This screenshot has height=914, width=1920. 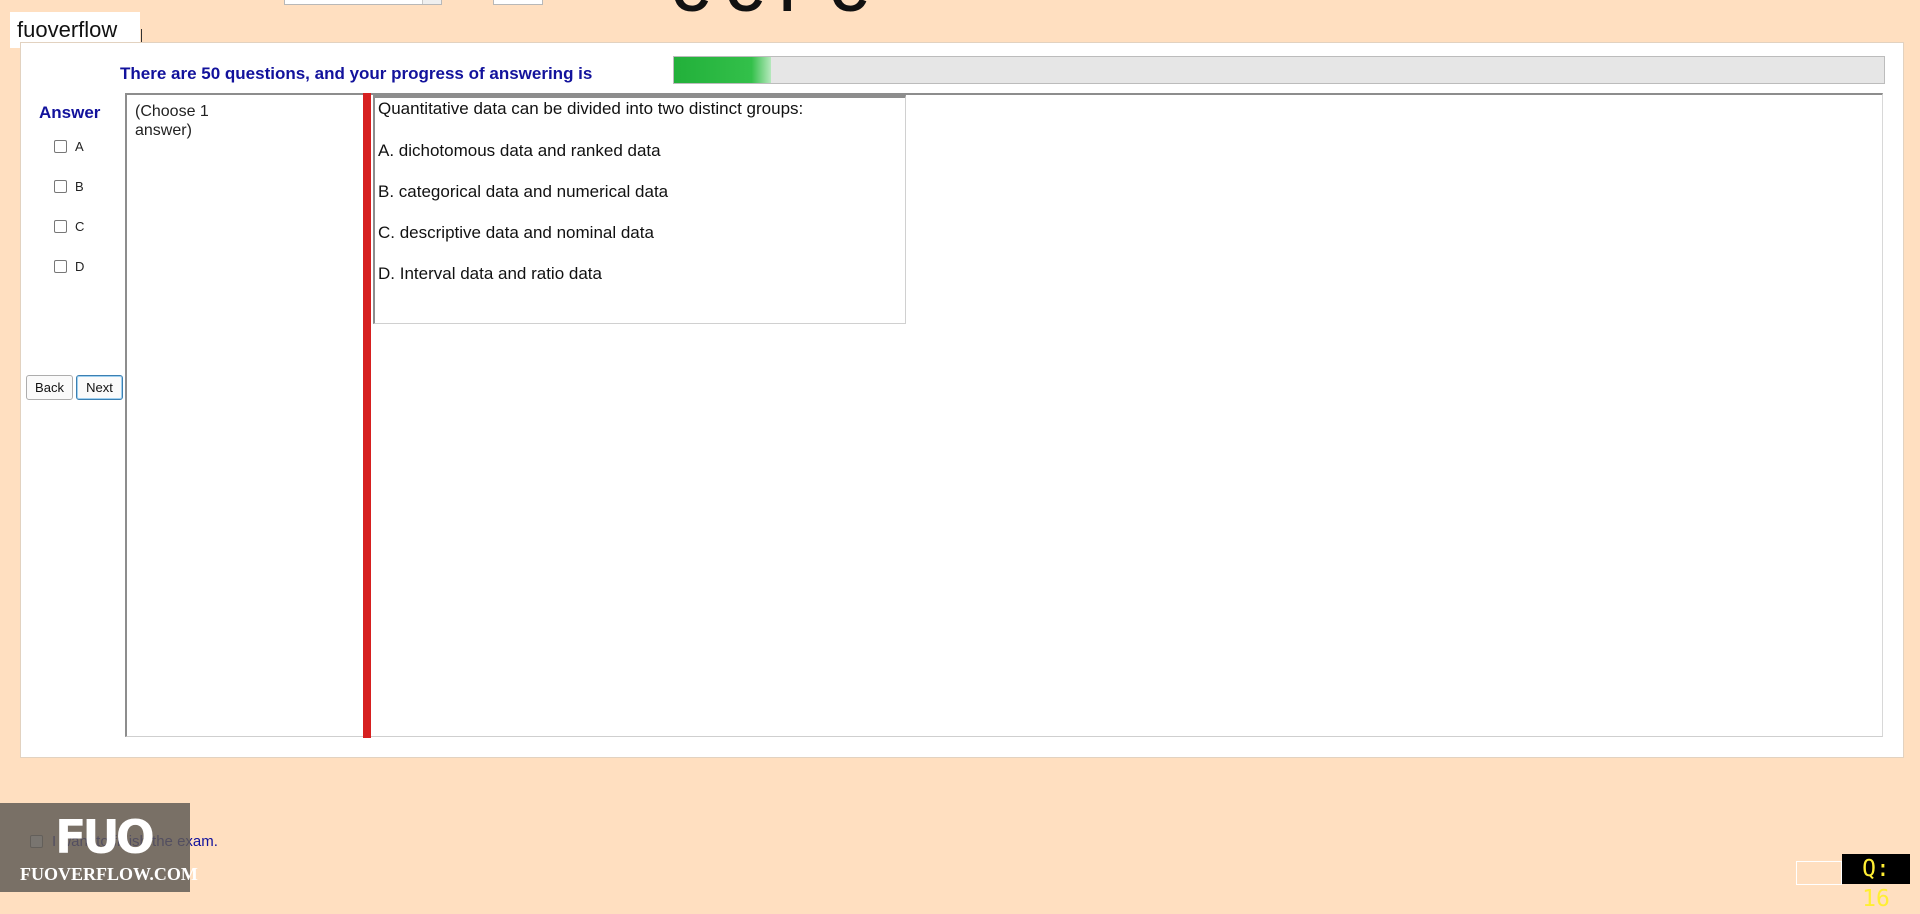 What do you see at coordinates (639, 209) in the screenshot?
I see `question-box` at bounding box center [639, 209].